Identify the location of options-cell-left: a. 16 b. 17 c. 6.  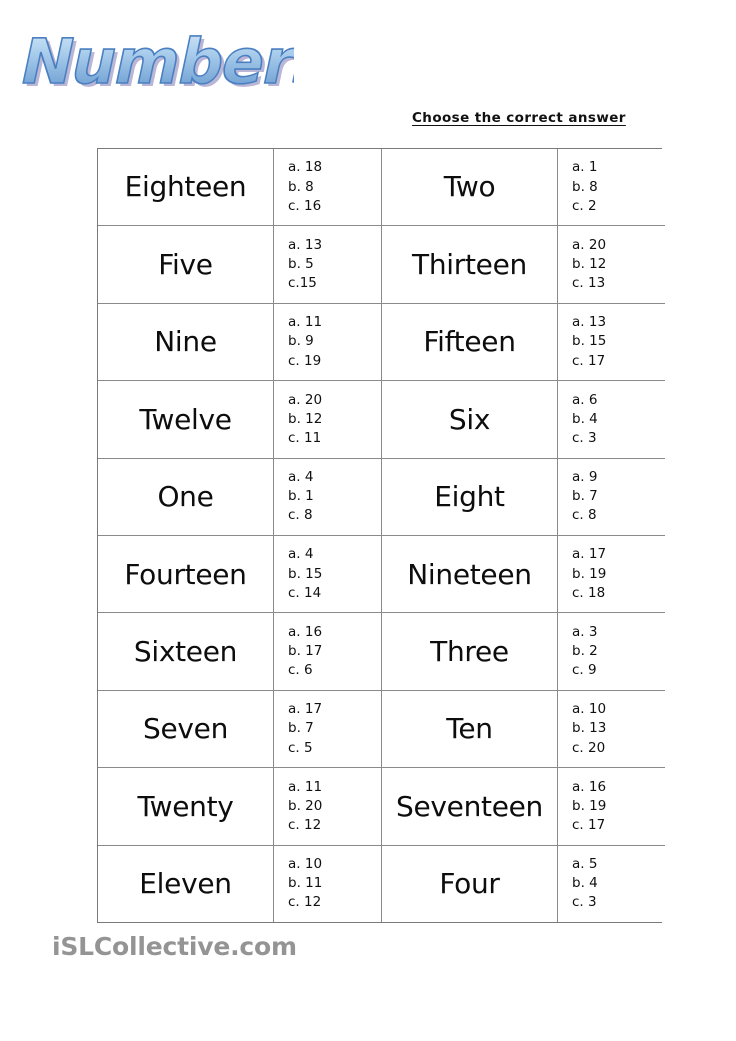
(327, 651).